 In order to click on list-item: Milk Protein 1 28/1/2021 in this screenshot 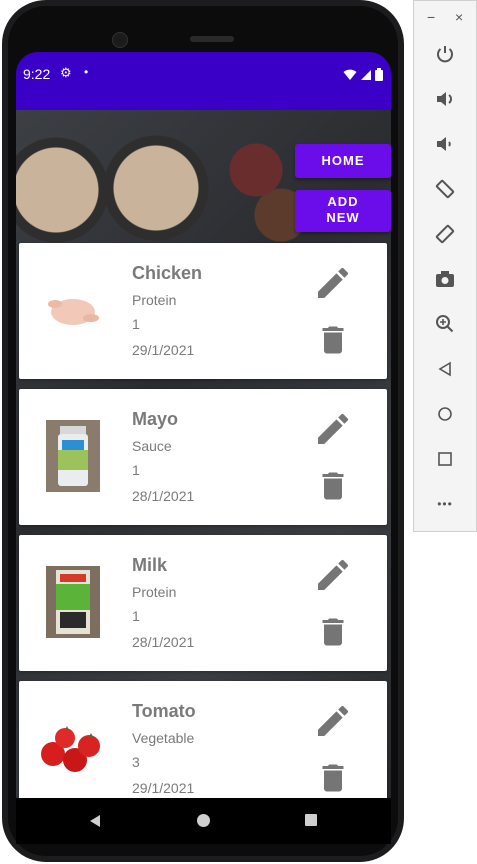, I will do `click(203, 603)`.